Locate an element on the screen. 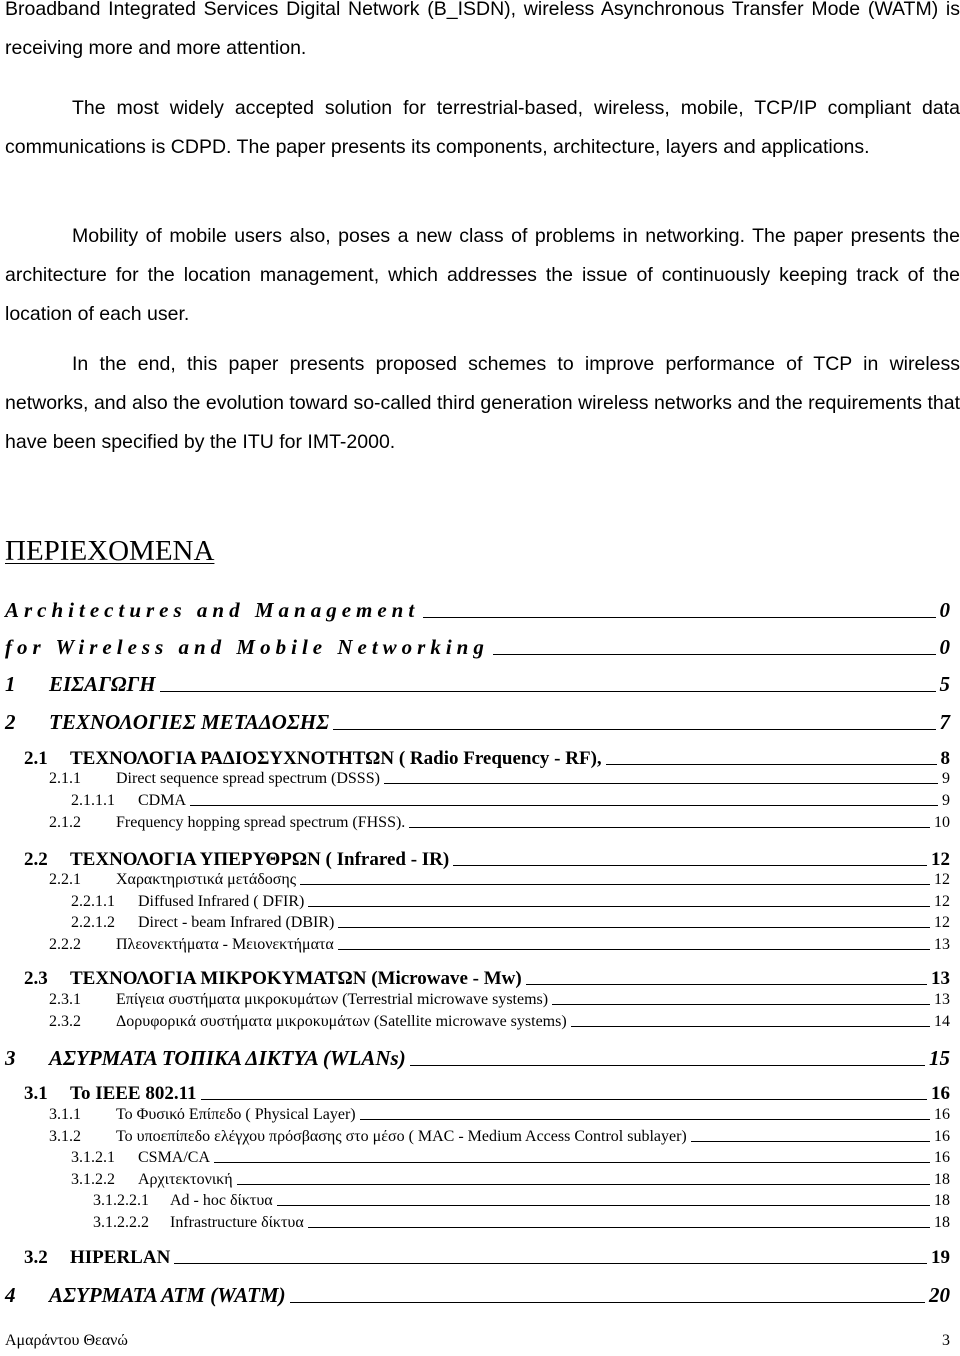  toc-entry-number: 2.1.1.1 is located at coordinates (93, 800).